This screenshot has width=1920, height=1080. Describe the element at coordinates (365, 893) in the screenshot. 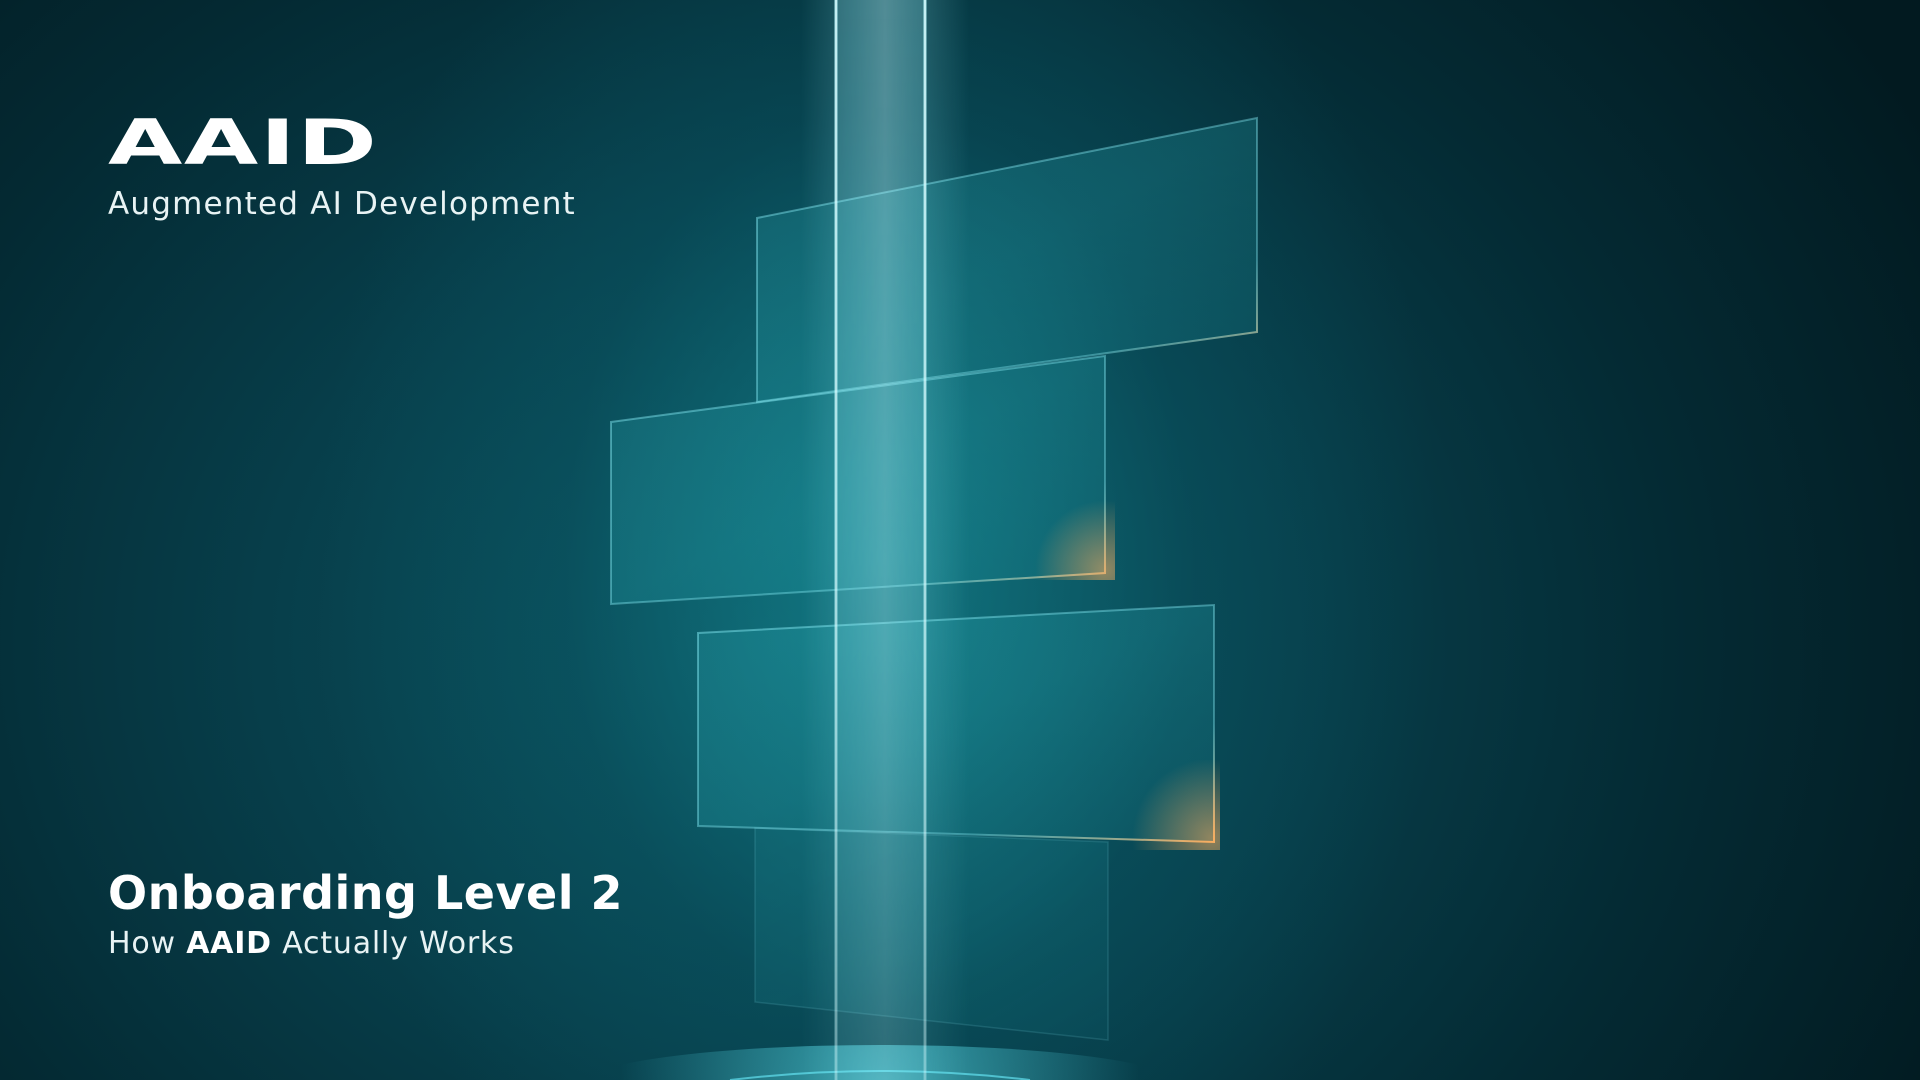

I see `slide-title: Onboarding Level 2` at that location.